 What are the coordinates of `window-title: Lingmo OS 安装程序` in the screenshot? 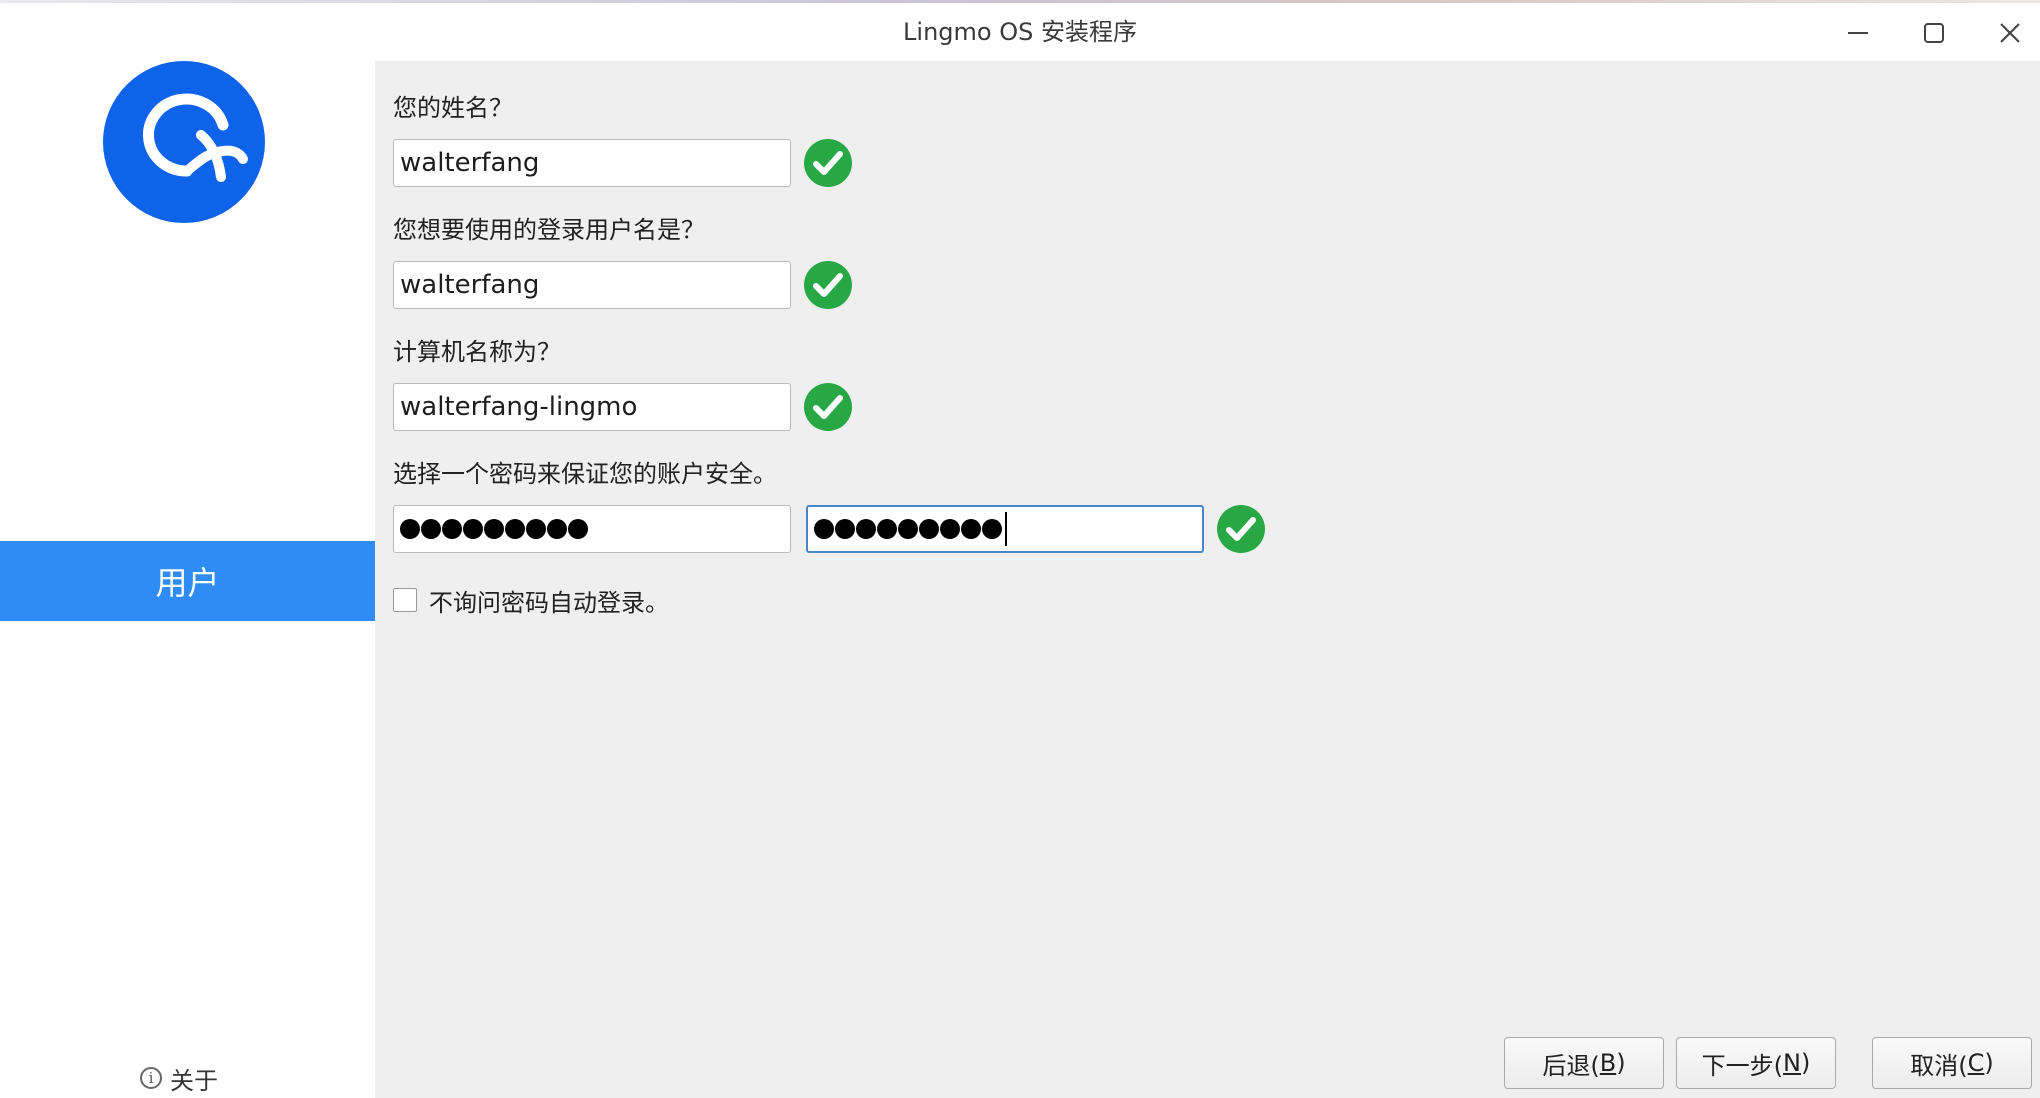 It's located at (1020, 32).